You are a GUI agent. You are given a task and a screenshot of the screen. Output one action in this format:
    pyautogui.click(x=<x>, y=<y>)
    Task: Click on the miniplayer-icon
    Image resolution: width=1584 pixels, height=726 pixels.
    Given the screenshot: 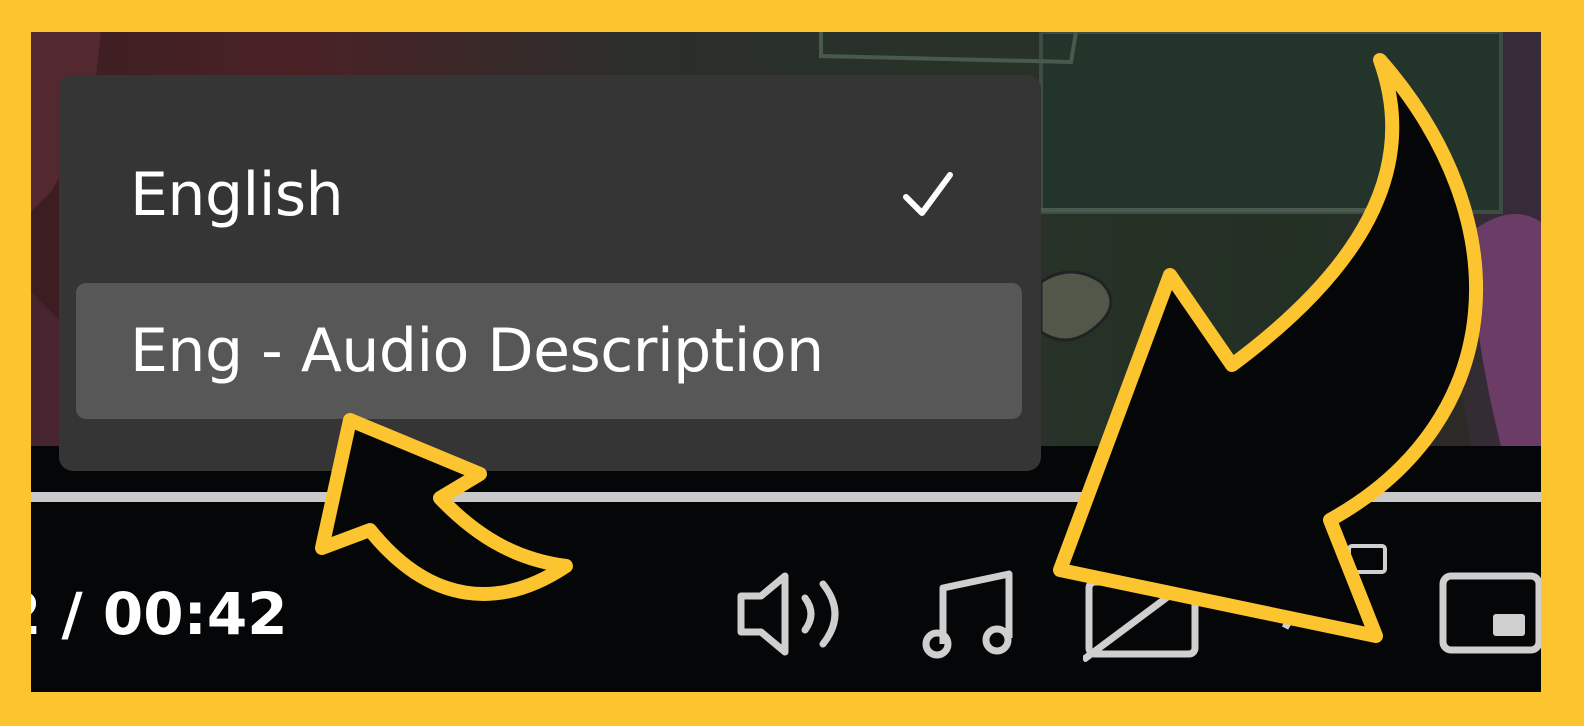 What is the action you would take?
    pyautogui.click(x=1489, y=613)
    